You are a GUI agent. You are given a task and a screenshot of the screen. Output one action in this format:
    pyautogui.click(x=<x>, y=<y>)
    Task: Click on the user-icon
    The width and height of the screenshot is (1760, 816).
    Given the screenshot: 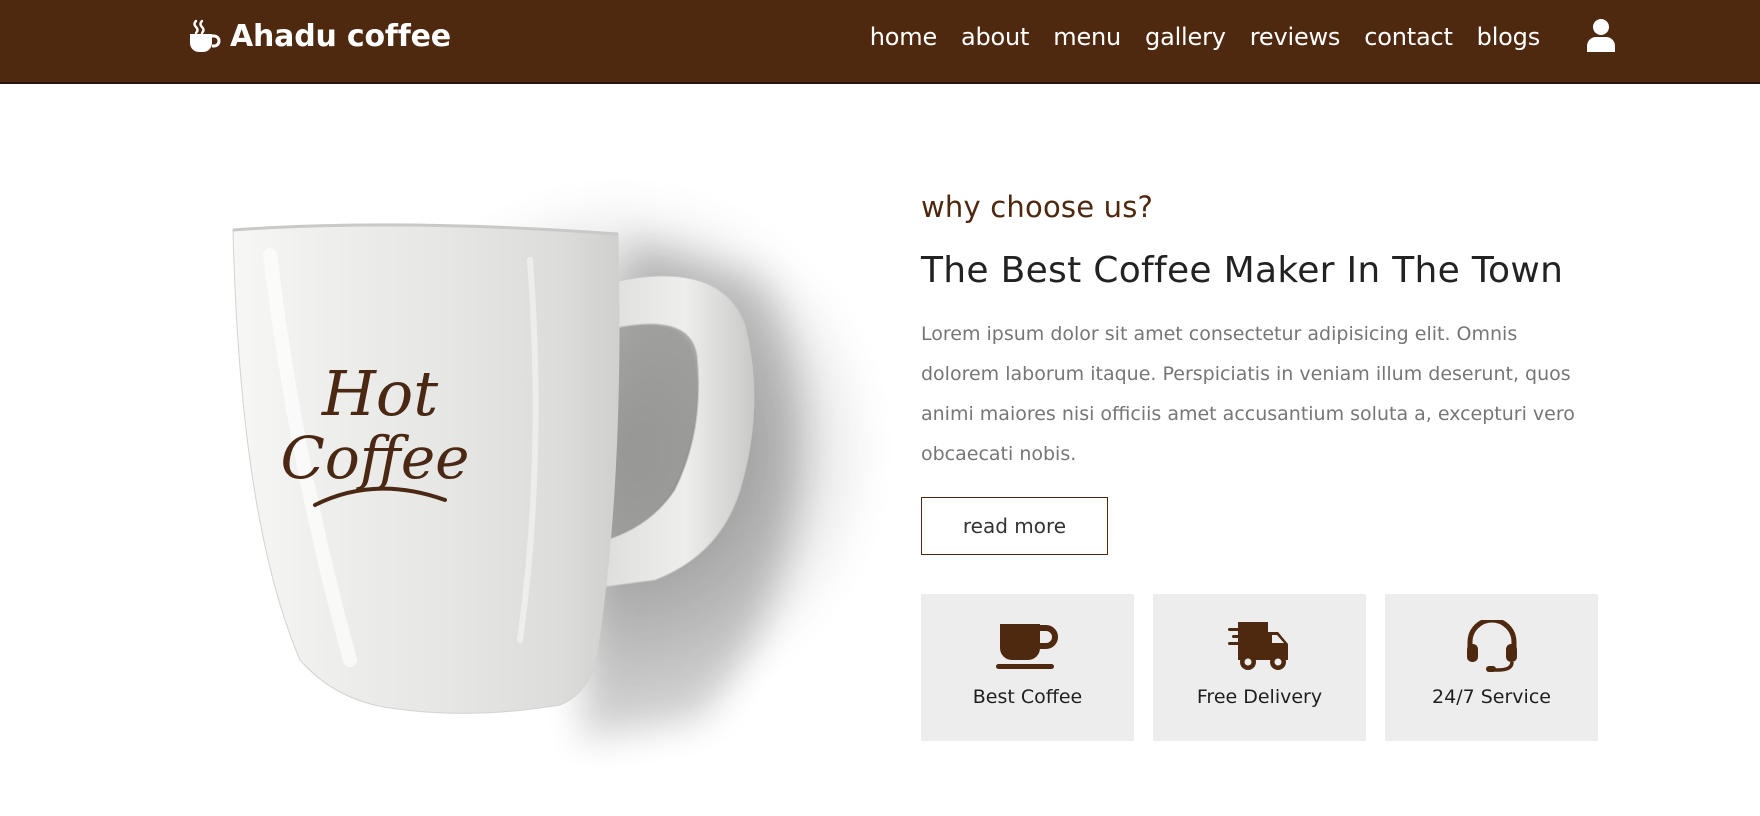 What is the action you would take?
    pyautogui.click(x=1601, y=35)
    